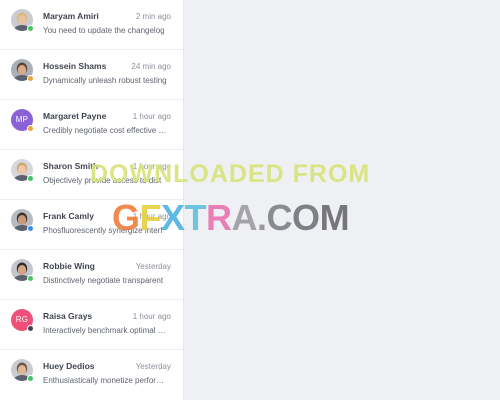 The height and width of the screenshot is (400, 500). I want to click on watermark-letter: O, so click(306, 217).